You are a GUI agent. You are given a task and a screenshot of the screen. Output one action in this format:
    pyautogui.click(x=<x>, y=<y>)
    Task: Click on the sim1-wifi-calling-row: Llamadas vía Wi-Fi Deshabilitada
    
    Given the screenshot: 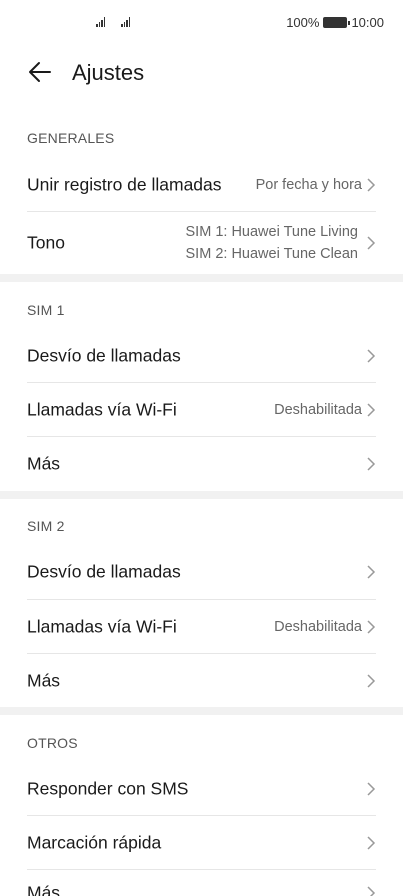 What is the action you would take?
    pyautogui.click(x=201, y=410)
    